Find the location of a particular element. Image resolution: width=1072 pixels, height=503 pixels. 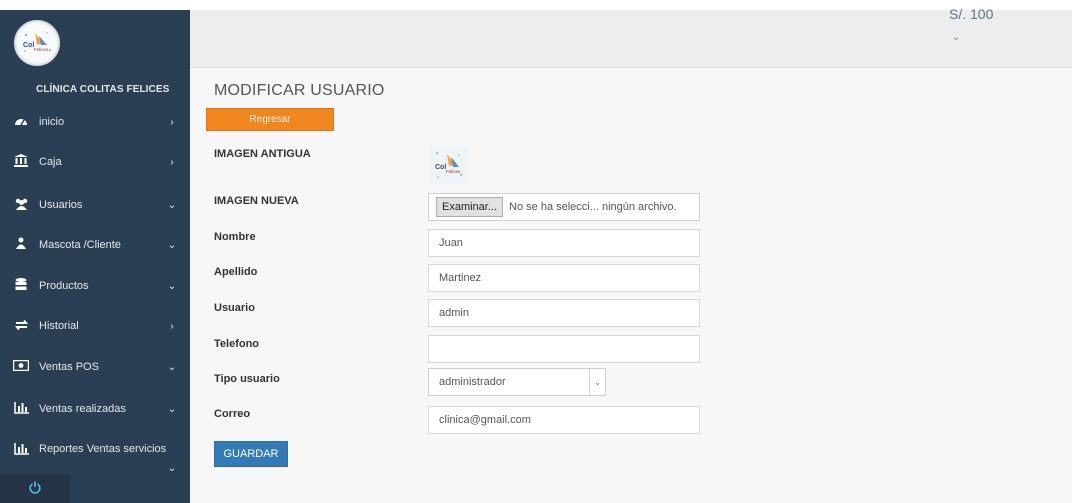

sidebar-item-productos: Productos ⌄ is located at coordinates (95, 286).